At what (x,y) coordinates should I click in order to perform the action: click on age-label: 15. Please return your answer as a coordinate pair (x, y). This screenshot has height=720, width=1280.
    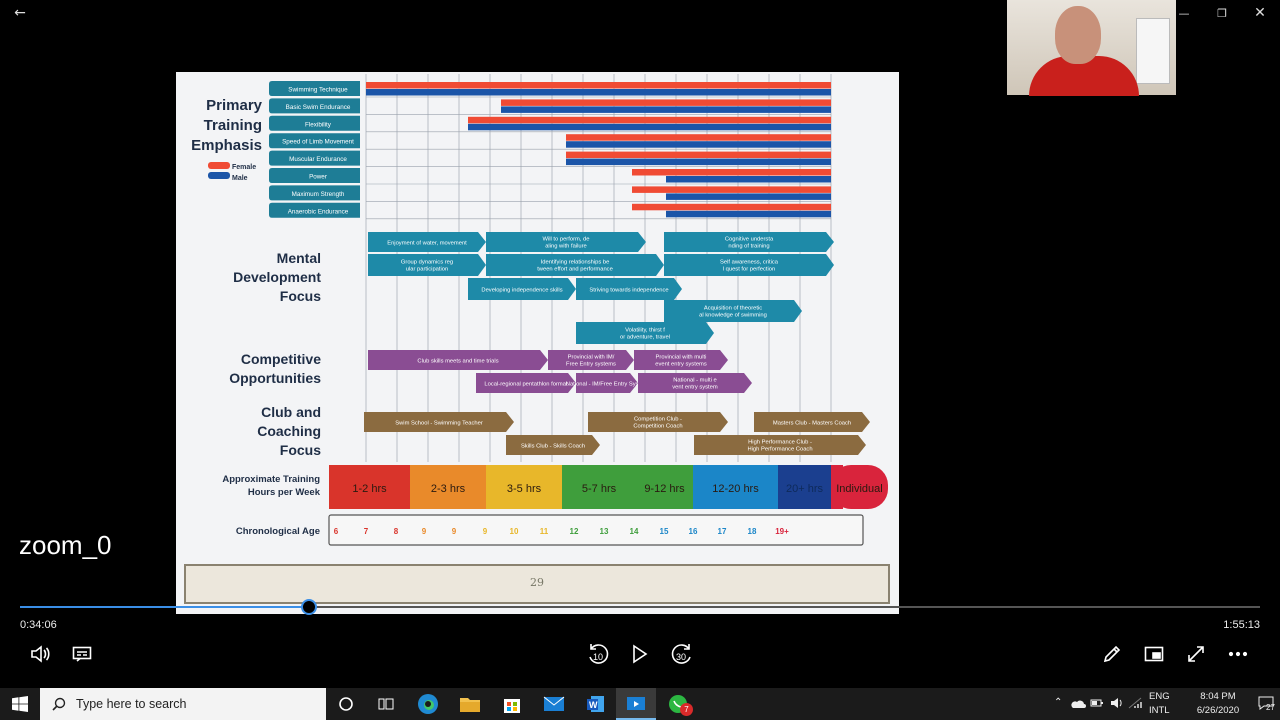
    Looking at the image, I should click on (664, 531).